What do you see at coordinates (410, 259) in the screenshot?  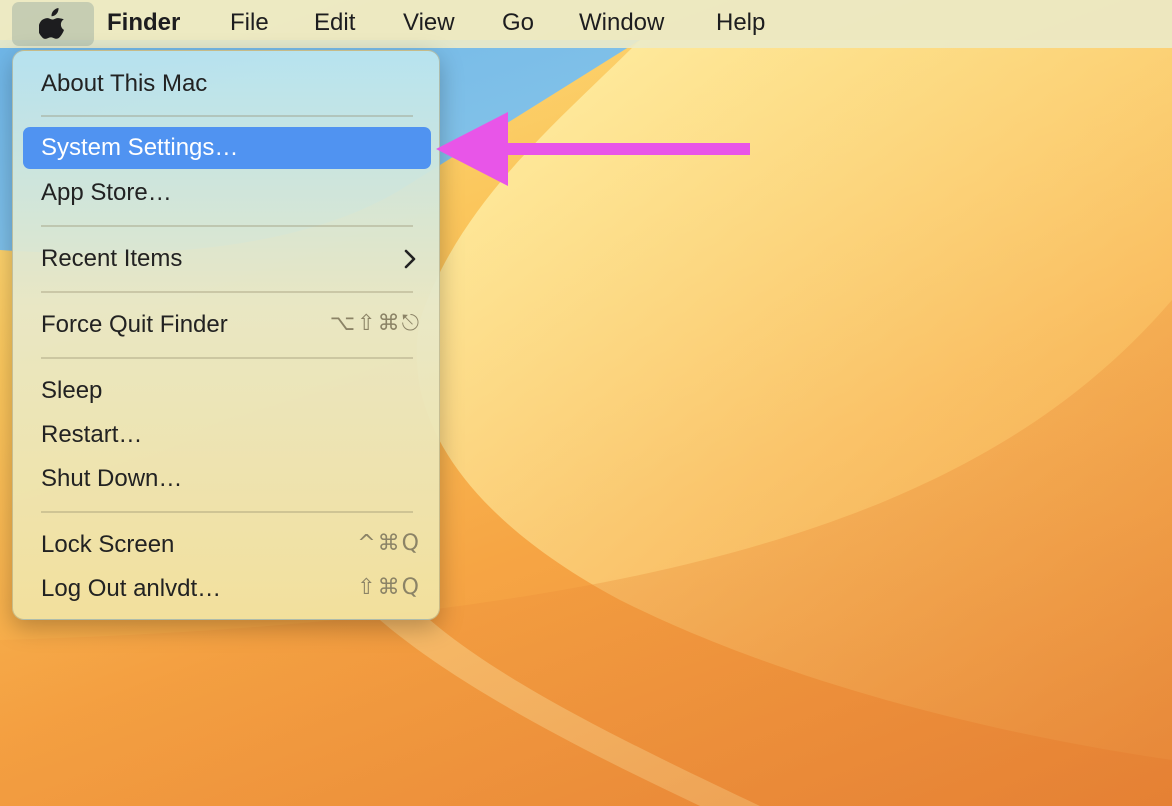 I see `chevron-right-icon` at bounding box center [410, 259].